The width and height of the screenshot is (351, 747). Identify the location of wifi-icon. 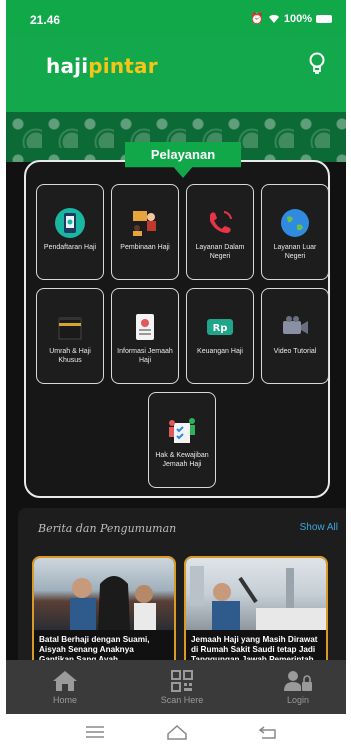
(273, 18).